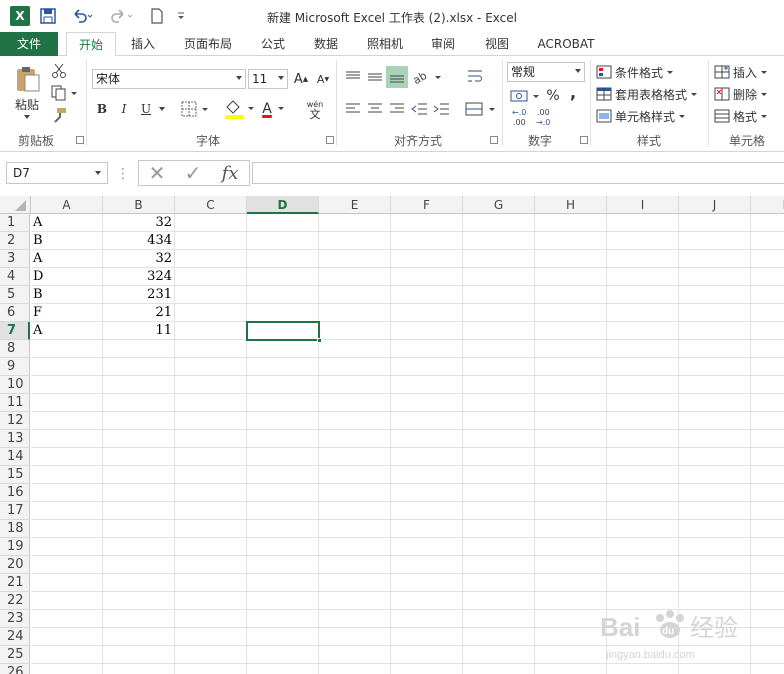 The image size is (784, 674). I want to click on cell-j18, so click(715, 529).